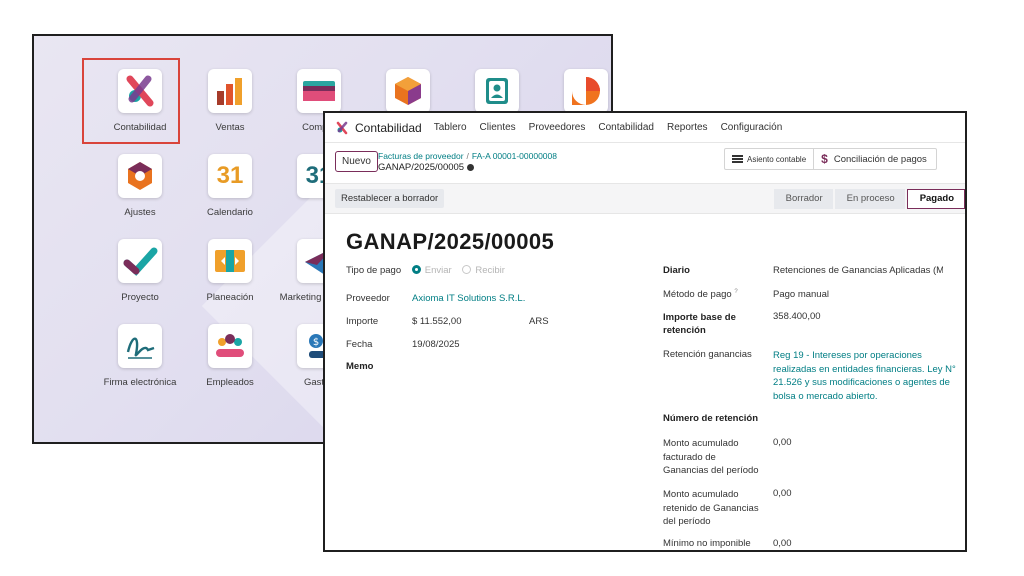  I want to click on journal-entry-button: Asiento contable, so click(769, 159).